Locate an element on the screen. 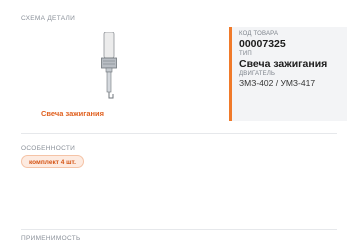 The height and width of the screenshot is (243, 358). set-quantity-badge: комплект 4 шт. is located at coordinates (52, 161).